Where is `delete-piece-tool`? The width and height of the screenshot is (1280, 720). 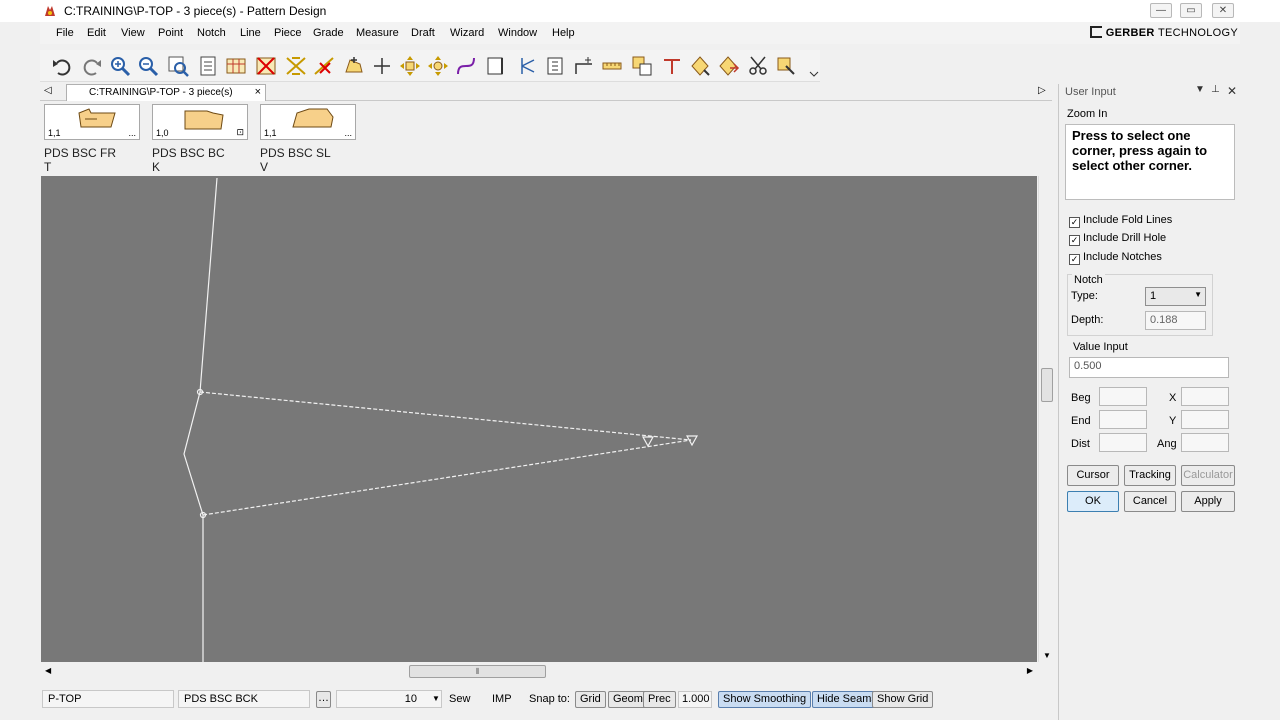 delete-piece-tool is located at coordinates (266, 66).